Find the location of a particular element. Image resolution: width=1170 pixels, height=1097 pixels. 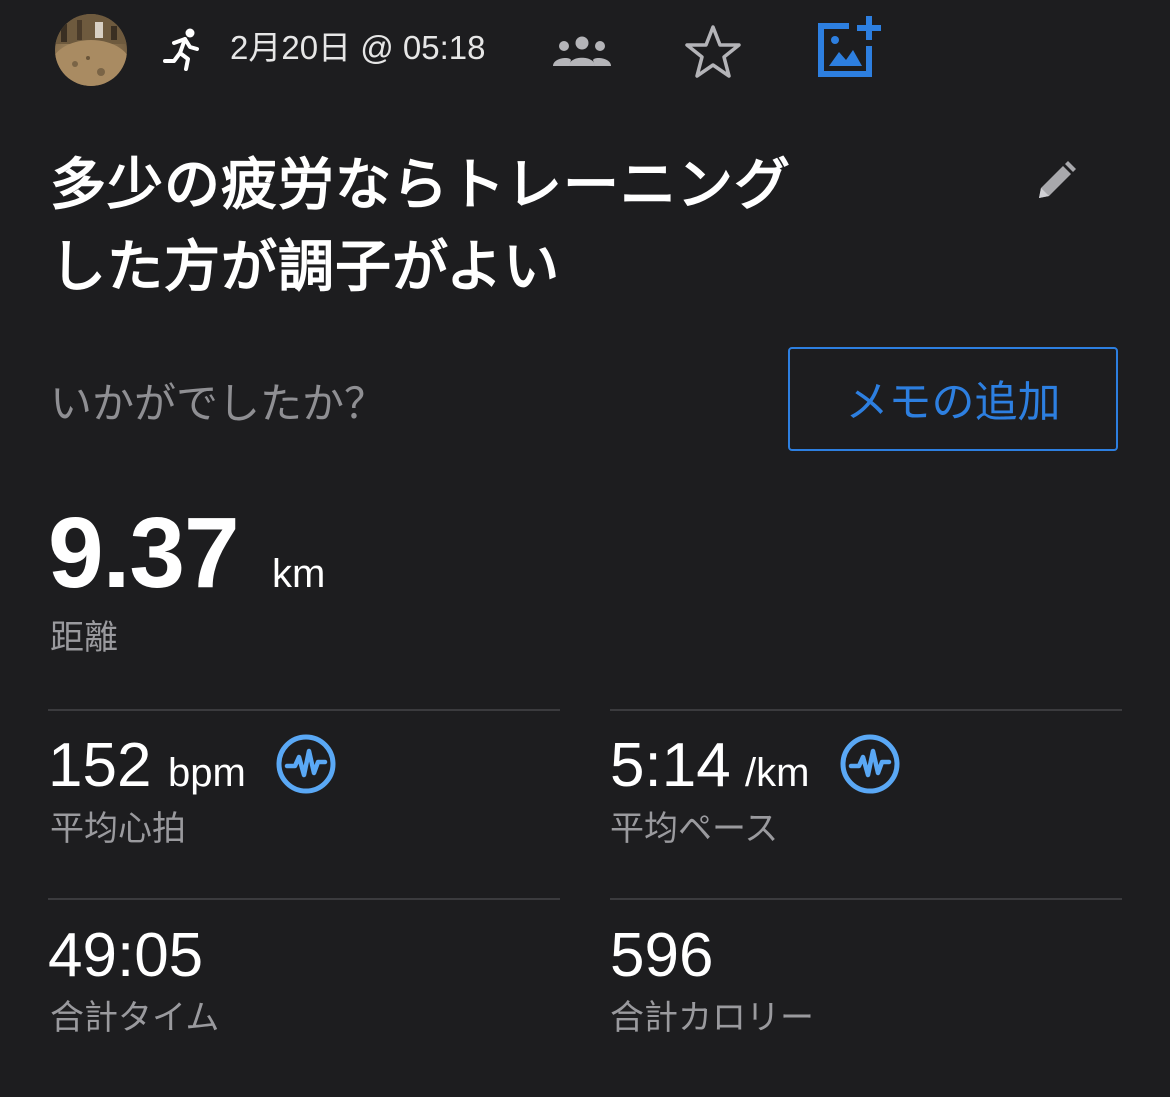

total-time-label: 合計タイム is located at coordinates (135, 1018).